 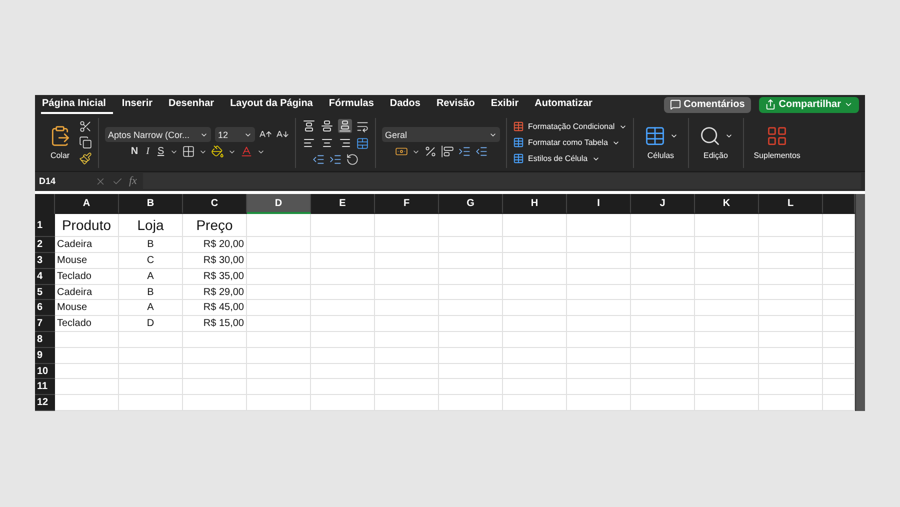 I want to click on paintbrush-icon, so click(x=85, y=159).